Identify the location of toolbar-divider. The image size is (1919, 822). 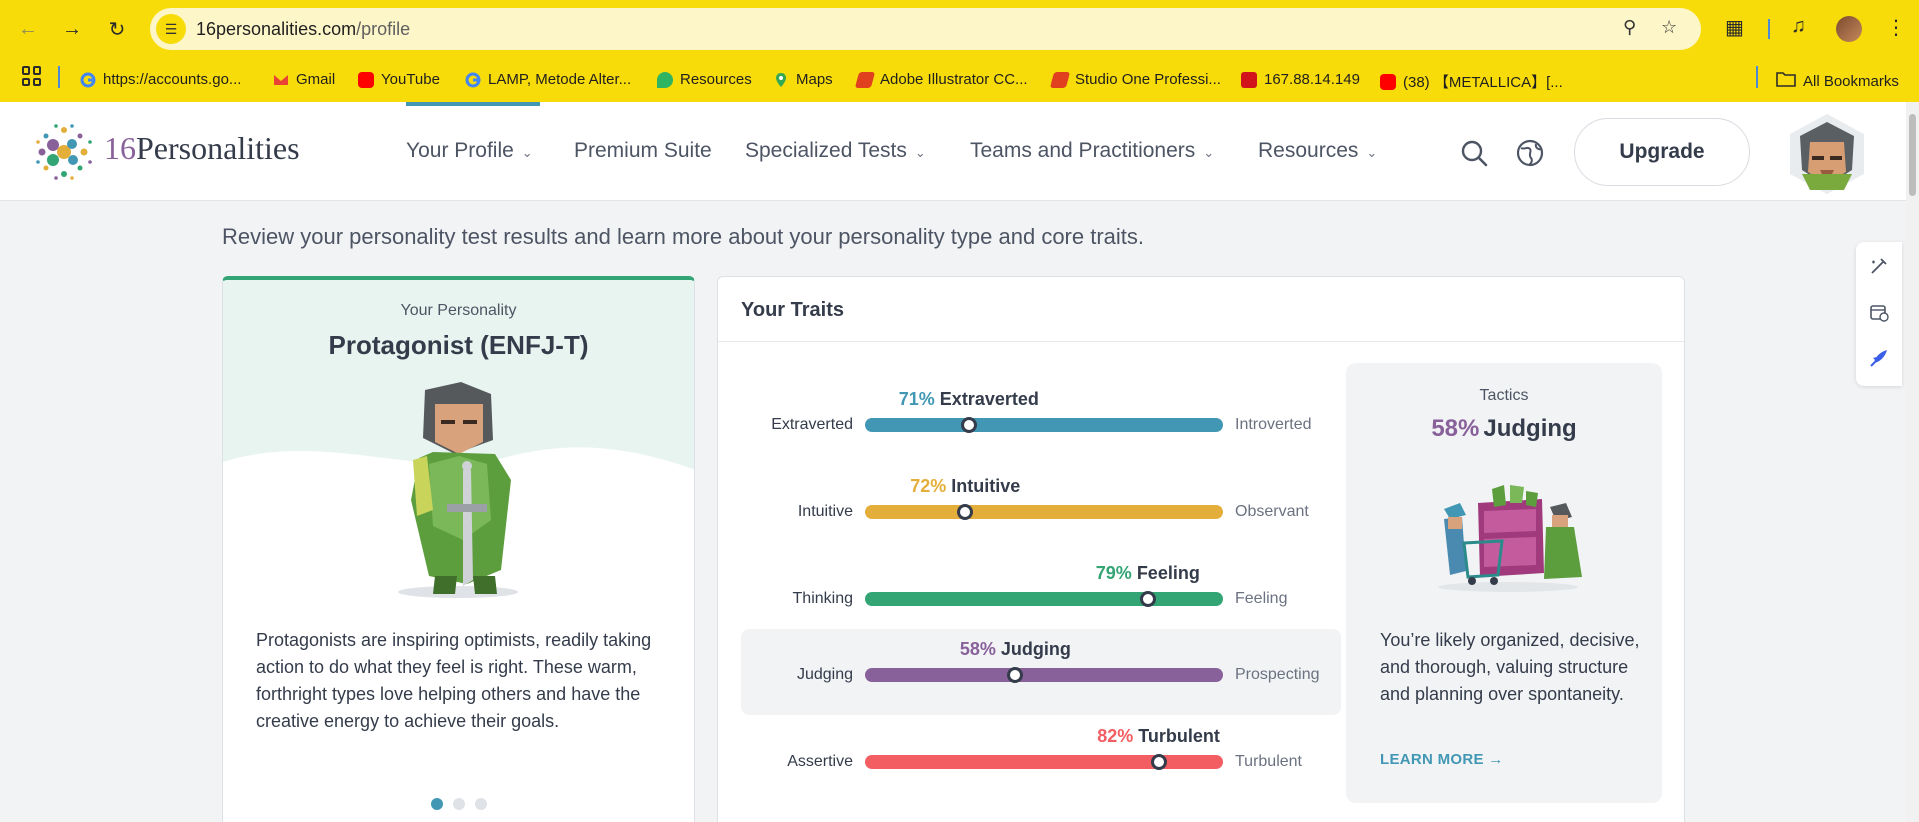
(1769, 29).